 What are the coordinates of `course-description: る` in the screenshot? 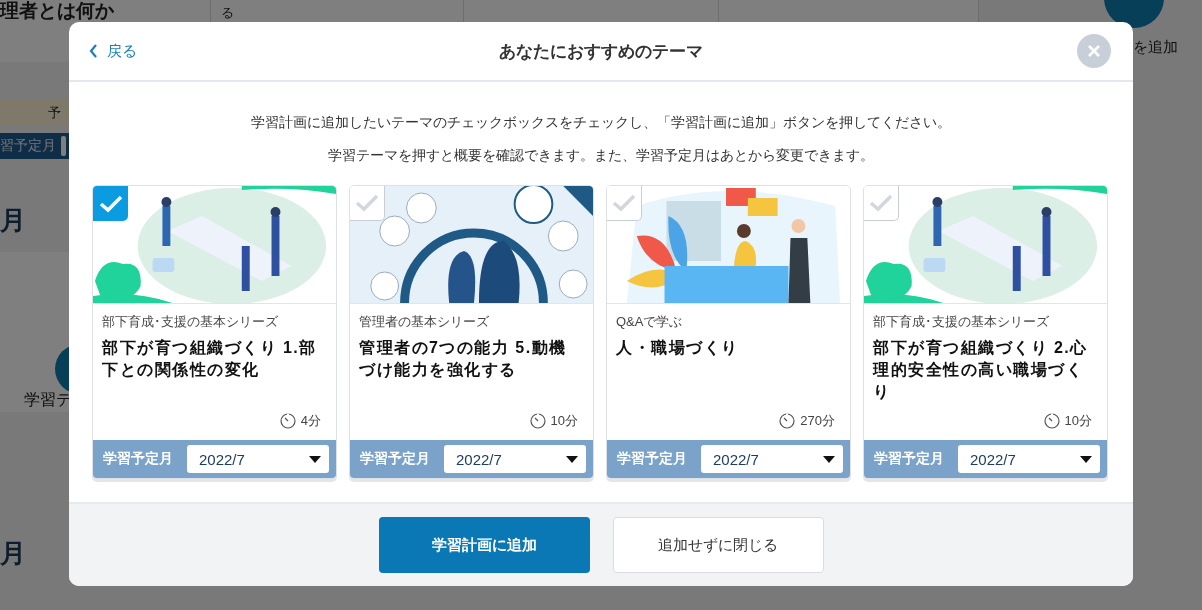 It's located at (228, 13).